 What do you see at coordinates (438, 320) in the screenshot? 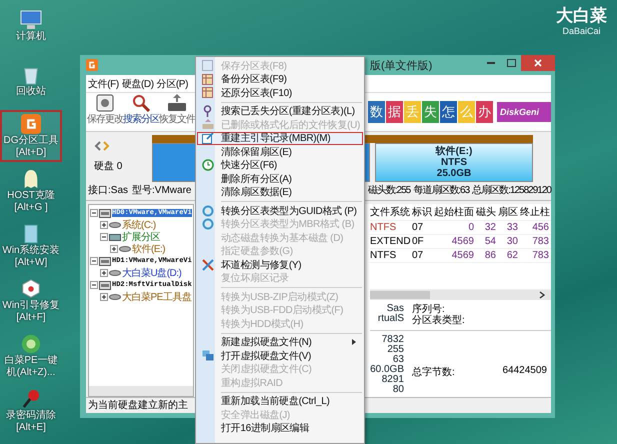
I see `detail-label: 分区表类型:` at bounding box center [438, 320].